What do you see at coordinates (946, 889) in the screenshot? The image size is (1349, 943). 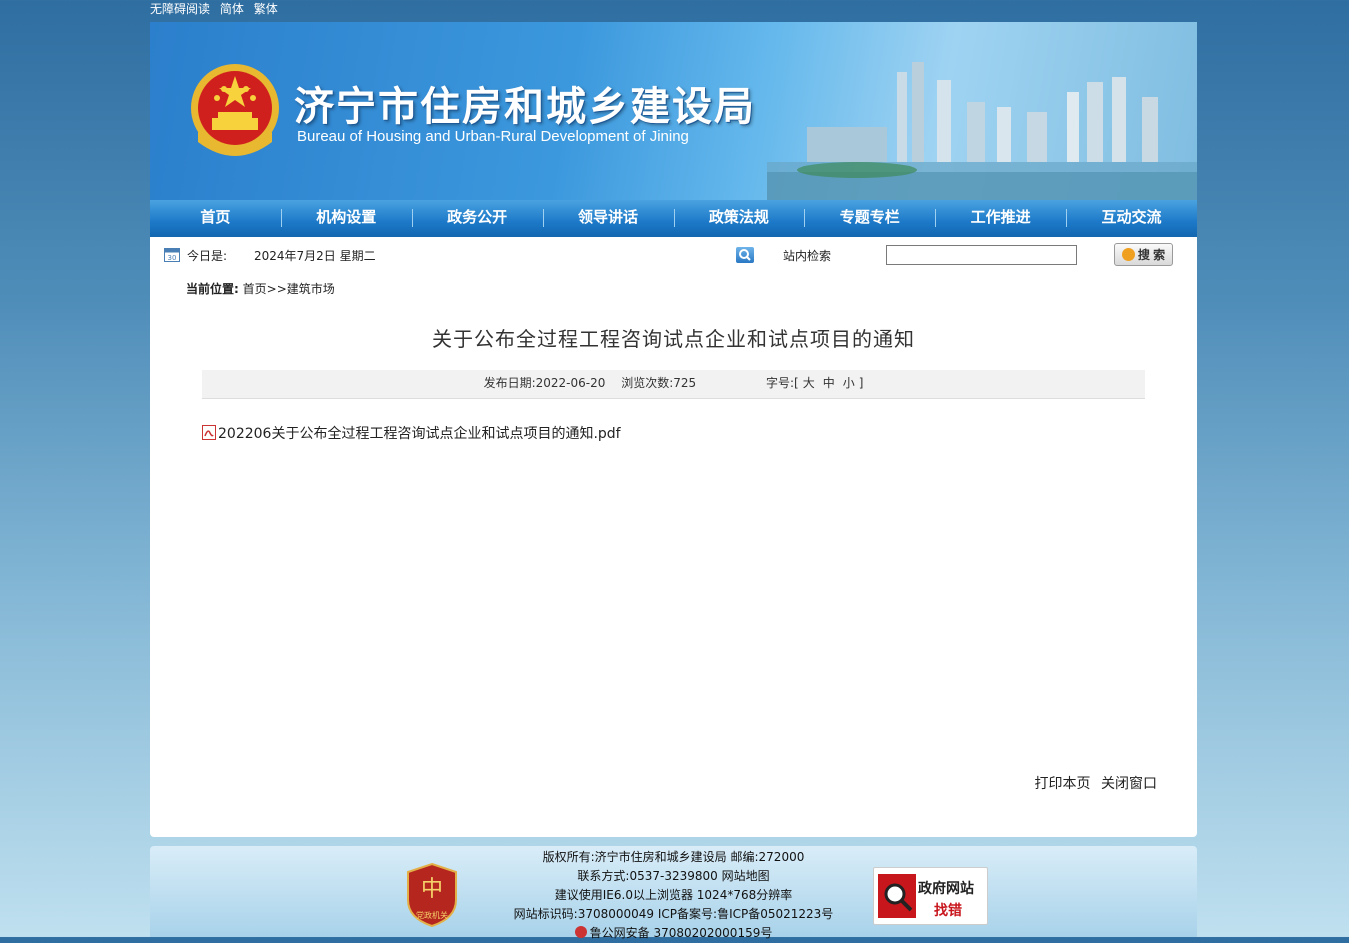 I see `find-error-title: 政府网站` at bounding box center [946, 889].